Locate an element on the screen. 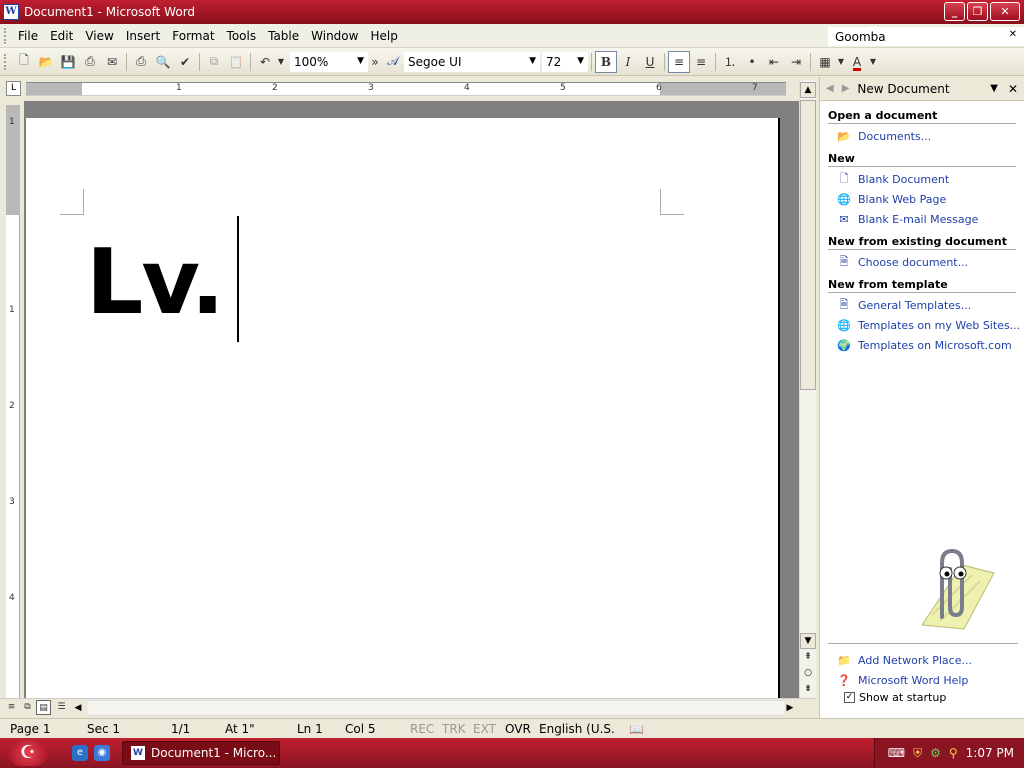  blank-document-link: 🗋 Blank Document is located at coordinates (930, 179).